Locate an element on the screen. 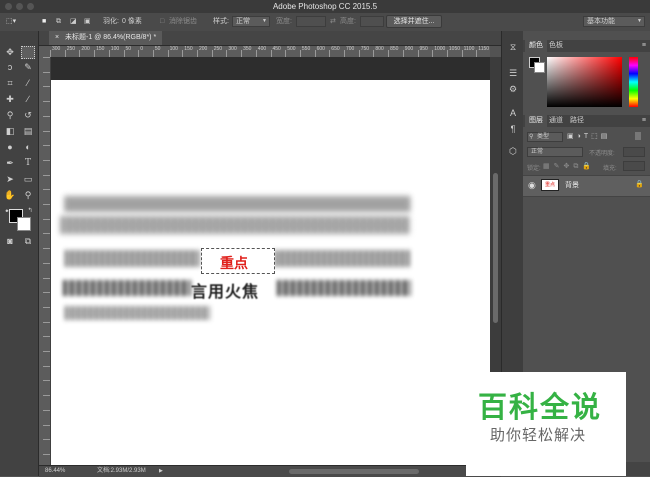 The width and height of the screenshot is (650, 477). eyedropper-tool-icon: ⁄ is located at coordinates (28, 83).